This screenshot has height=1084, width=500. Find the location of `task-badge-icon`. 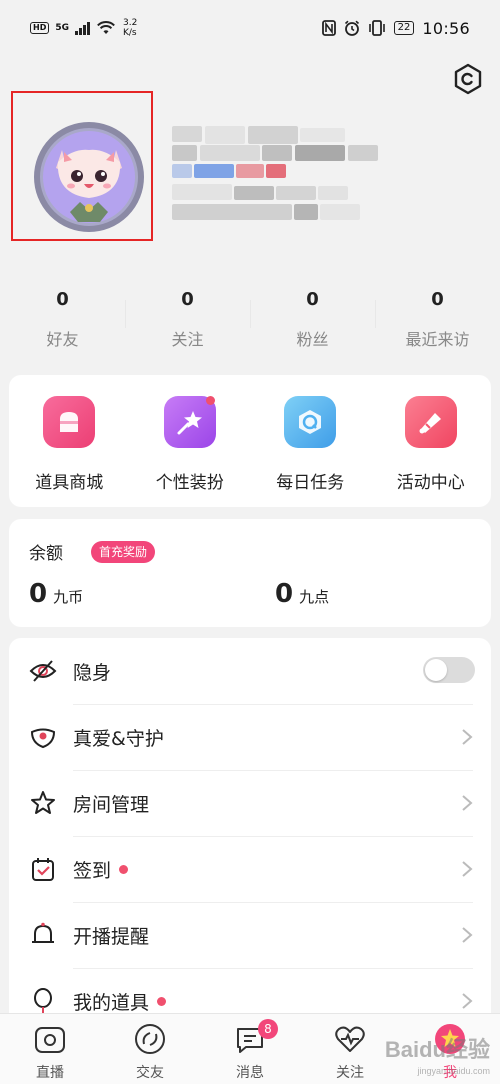

task-badge-icon is located at coordinates (310, 422).